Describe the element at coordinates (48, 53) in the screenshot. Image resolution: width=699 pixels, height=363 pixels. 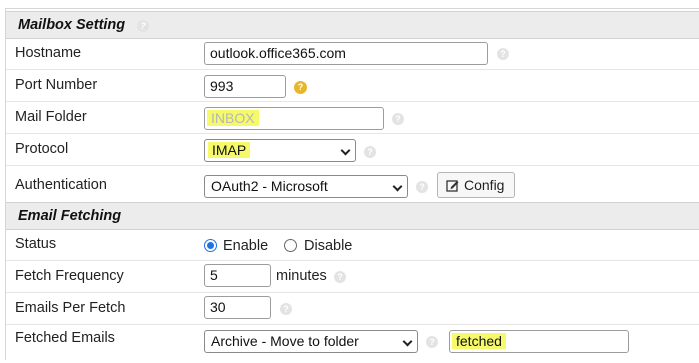
I see `hostname-label: Hostname` at that location.